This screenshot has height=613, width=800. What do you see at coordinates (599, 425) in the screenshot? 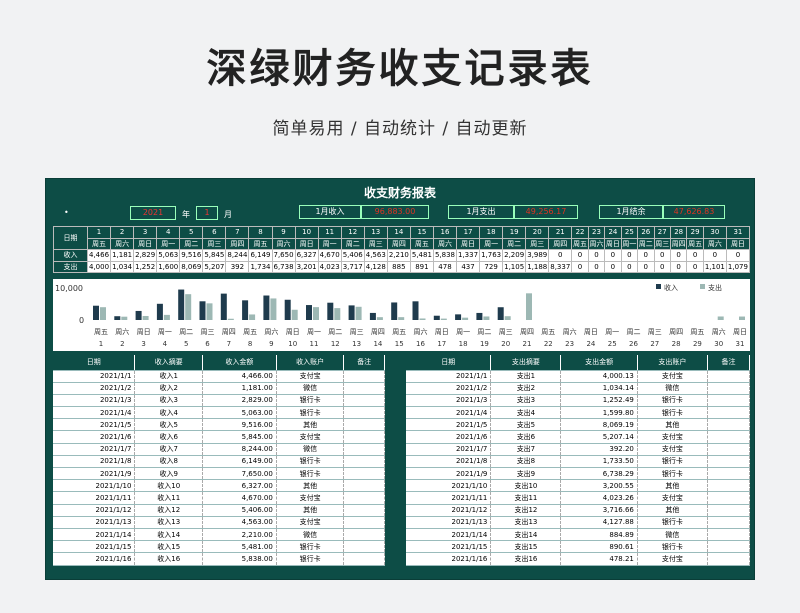
I see `table-cell: 8,069.19` at bounding box center [599, 425].